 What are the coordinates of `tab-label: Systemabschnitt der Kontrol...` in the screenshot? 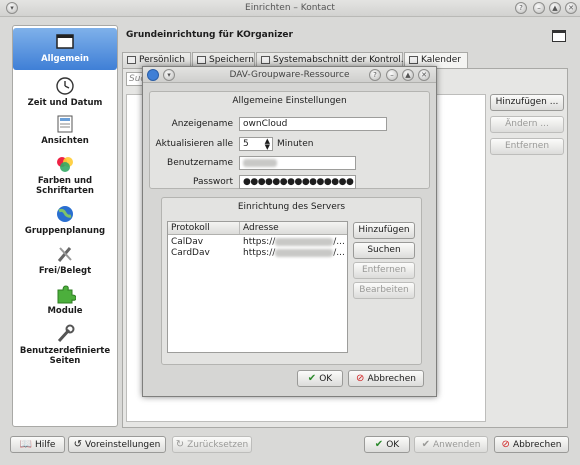 It's located at (341, 60).